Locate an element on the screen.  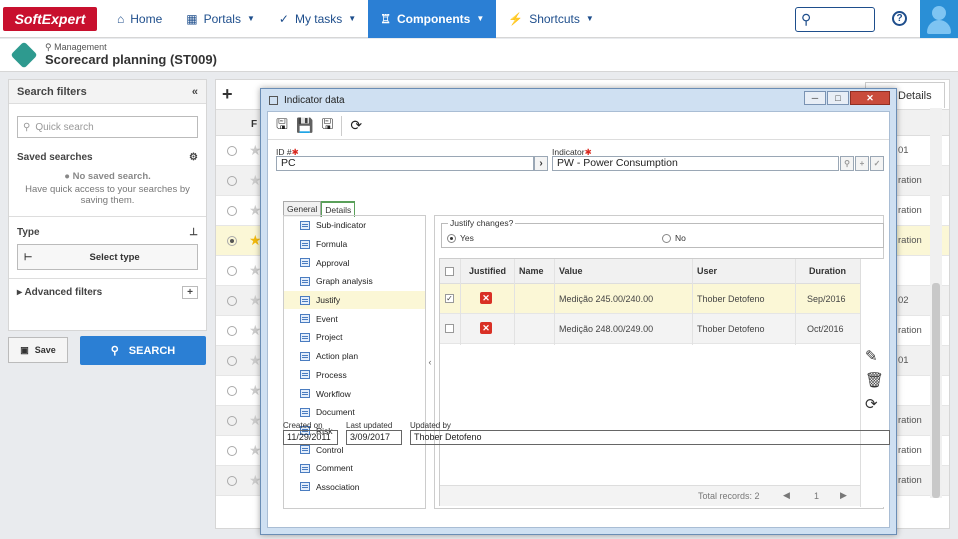
info-icon: ● is located at coordinates (67, 176).